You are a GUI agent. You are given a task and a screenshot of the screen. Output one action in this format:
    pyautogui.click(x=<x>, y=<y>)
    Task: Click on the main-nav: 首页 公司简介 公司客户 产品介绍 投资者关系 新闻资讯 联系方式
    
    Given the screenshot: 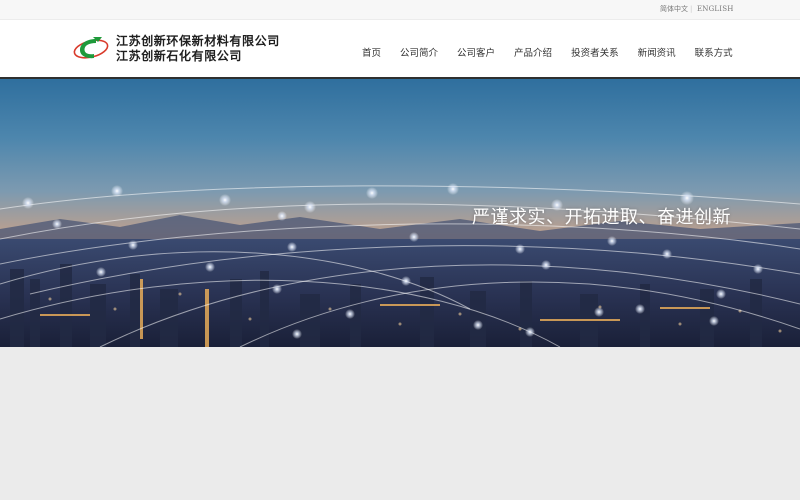 What is the action you would take?
    pyautogui.click(x=547, y=54)
    